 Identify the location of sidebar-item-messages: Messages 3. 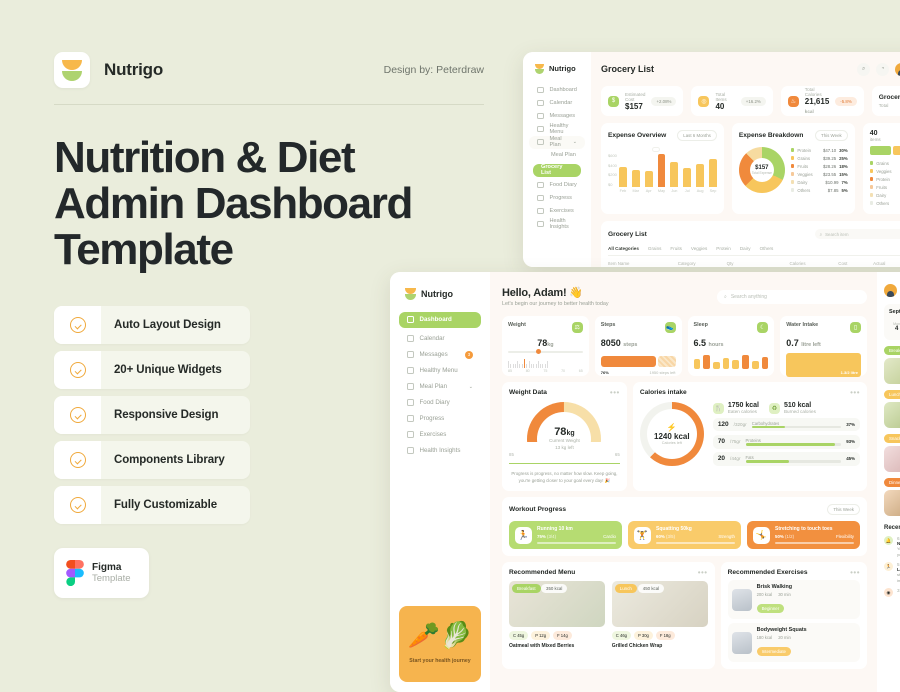
(440, 355).